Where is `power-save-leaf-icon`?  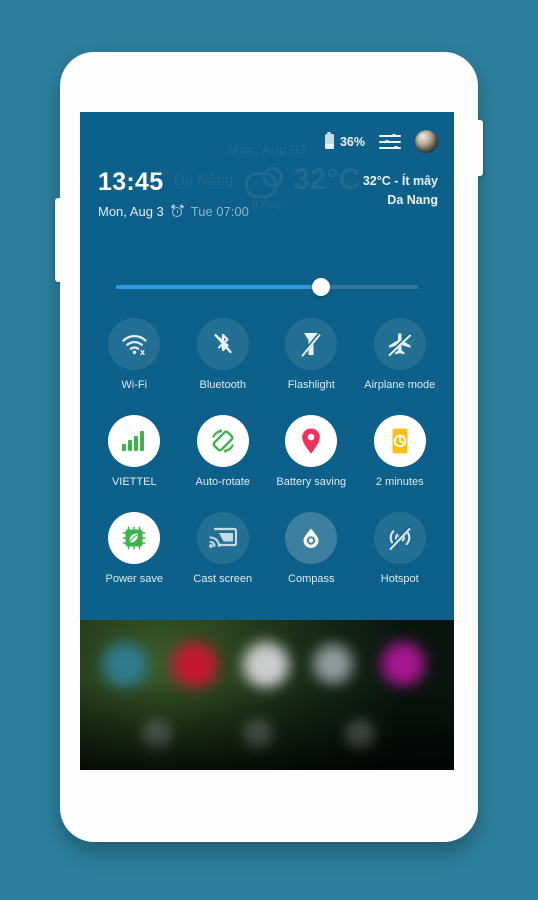 power-save-leaf-icon is located at coordinates (134, 538).